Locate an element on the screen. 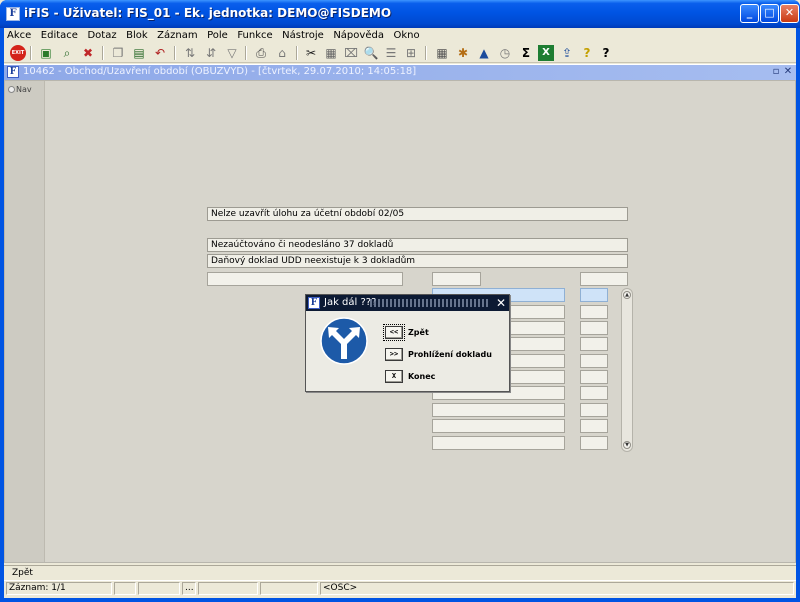 The height and width of the screenshot is (602, 800). scroll-down-icon: ▼ is located at coordinates (627, 445).